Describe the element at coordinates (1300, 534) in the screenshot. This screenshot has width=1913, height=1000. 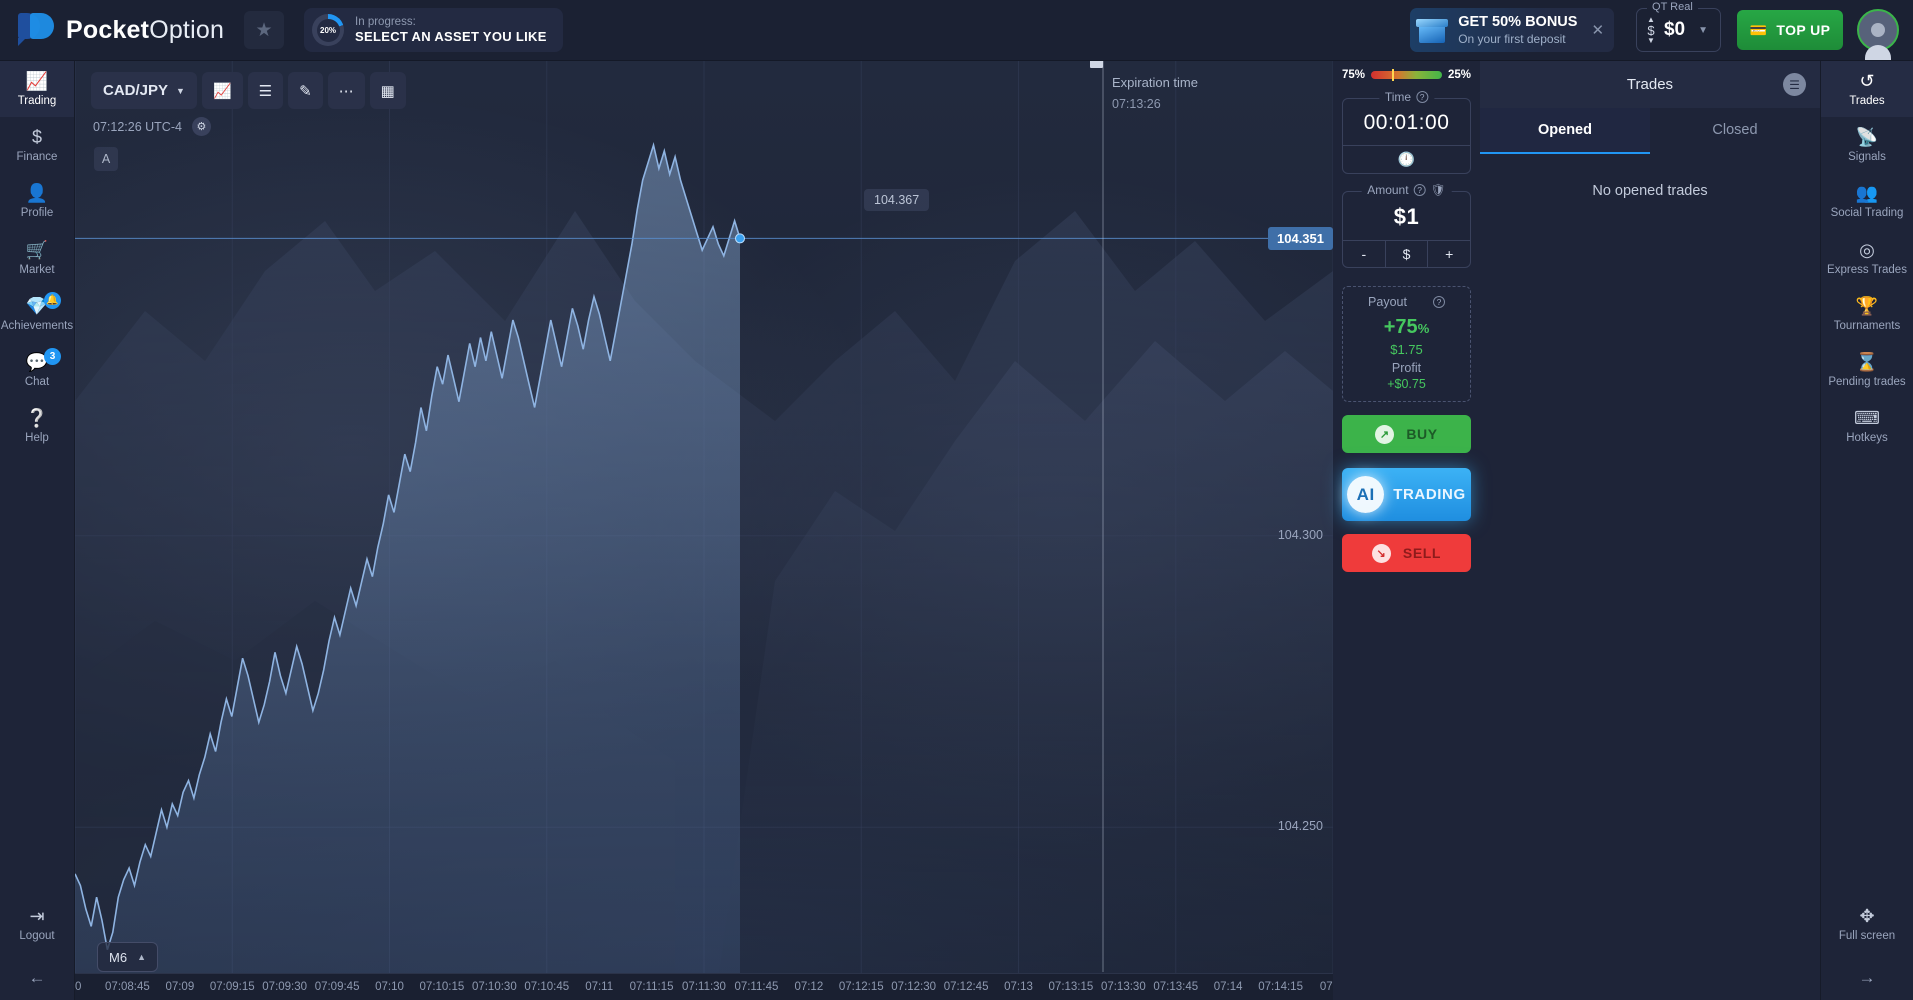
I see `y-axis-tick: 104.300` at that location.